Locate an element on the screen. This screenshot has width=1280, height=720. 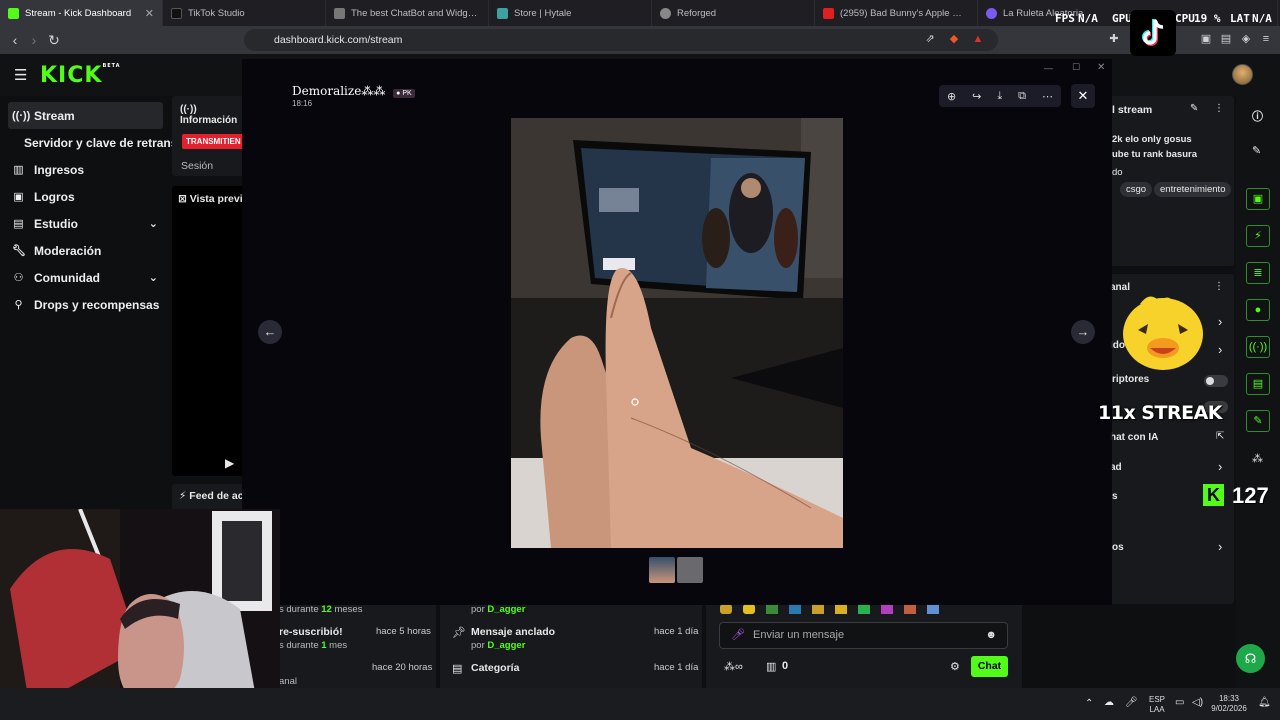
sidebar-item-server-key: Servidor y clave de retransmisión is located at coordinates (86, 142).